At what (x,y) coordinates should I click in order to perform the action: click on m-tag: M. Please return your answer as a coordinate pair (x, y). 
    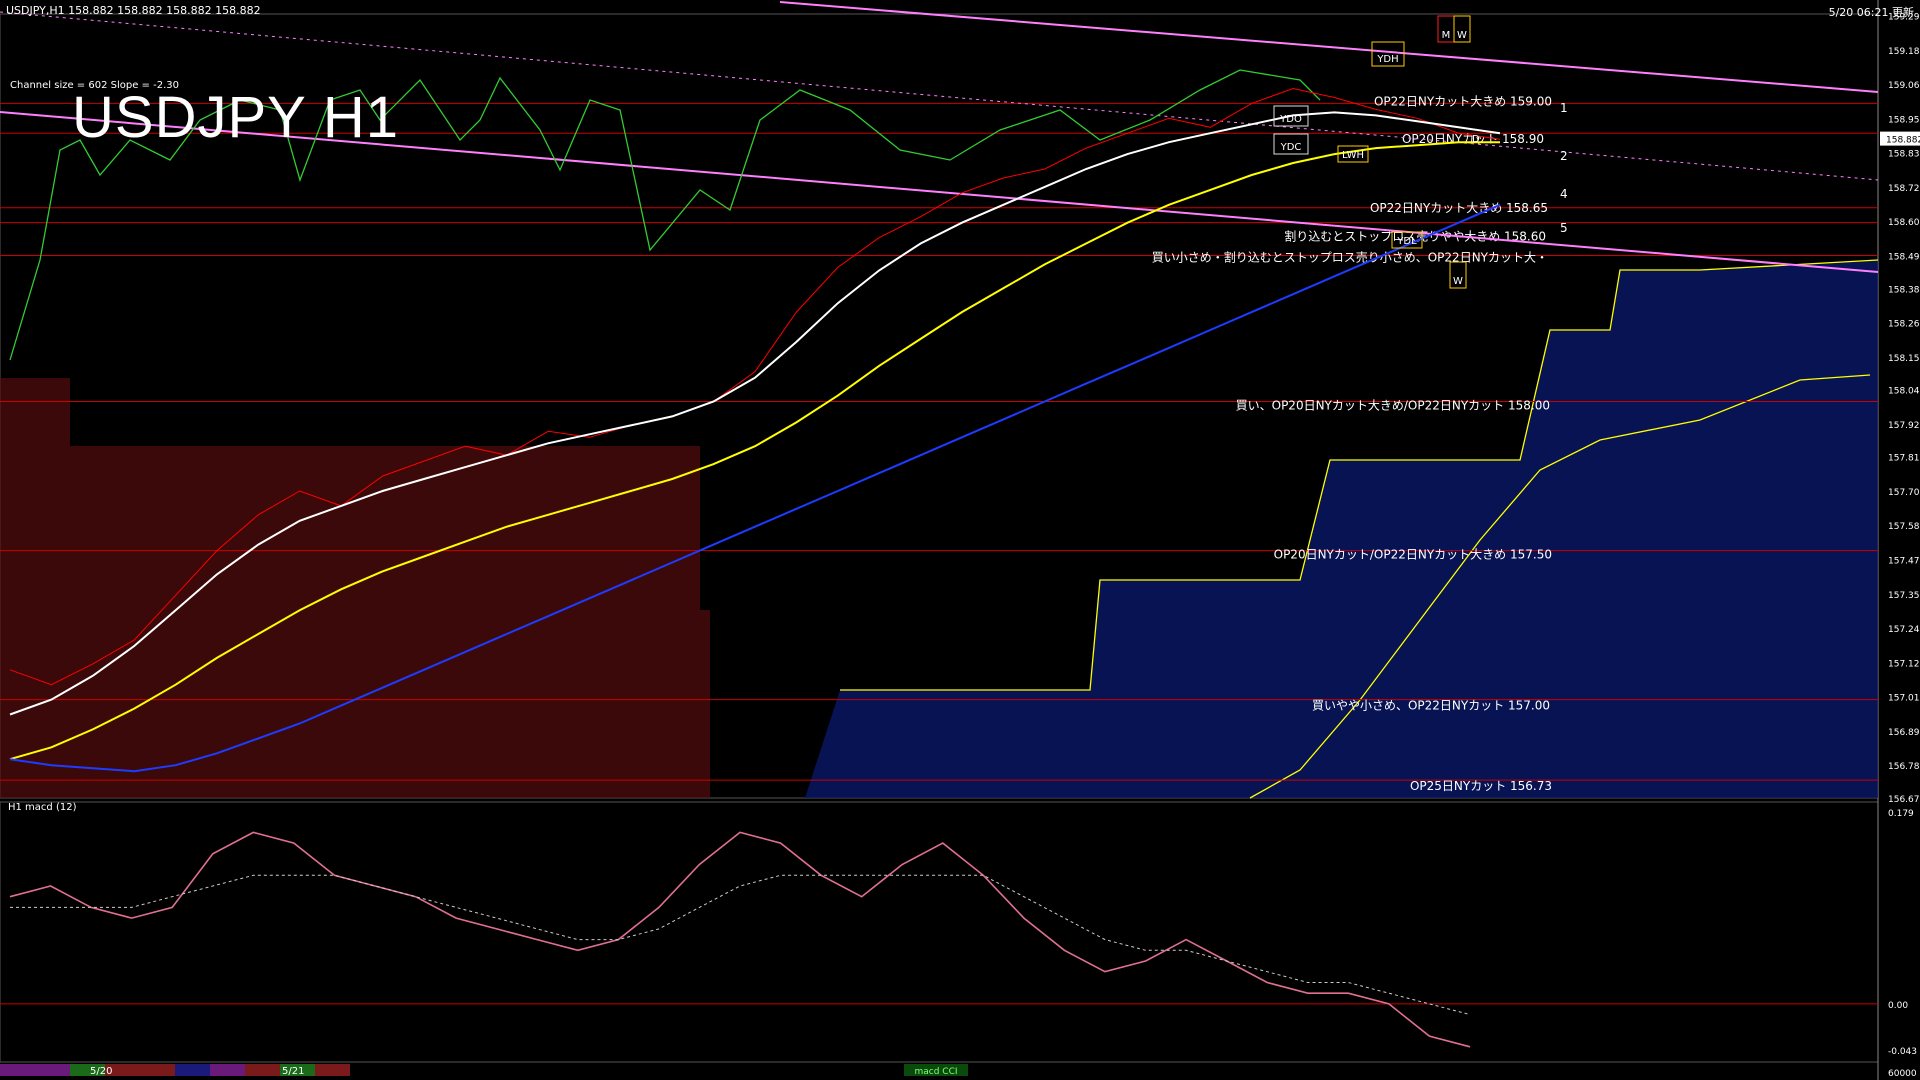
    Looking at the image, I should click on (1446, 35).